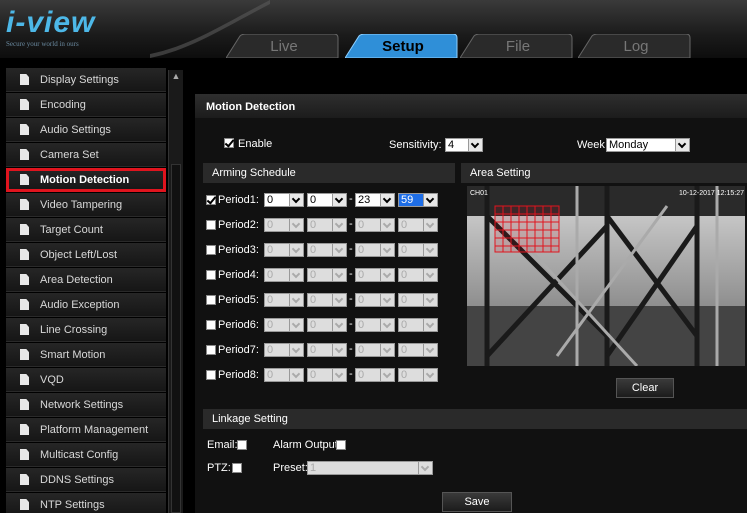 This screenshot has height=513, width=747. I want to click on video-timestamp: 10-12-2017 12:15:27, so click(711, 193).